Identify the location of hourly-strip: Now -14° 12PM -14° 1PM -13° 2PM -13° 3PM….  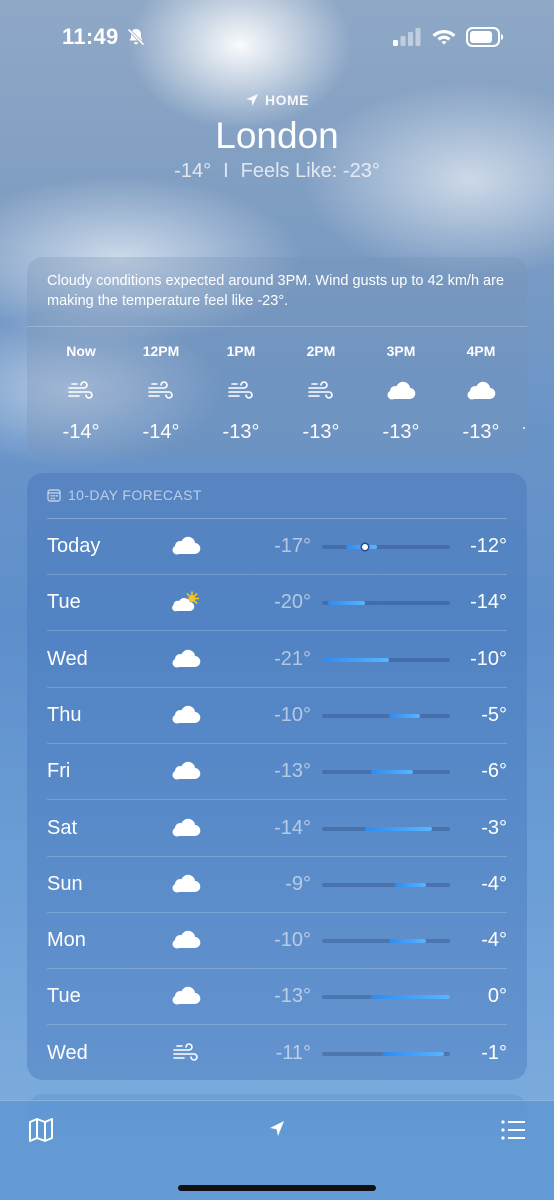
(281, 393).